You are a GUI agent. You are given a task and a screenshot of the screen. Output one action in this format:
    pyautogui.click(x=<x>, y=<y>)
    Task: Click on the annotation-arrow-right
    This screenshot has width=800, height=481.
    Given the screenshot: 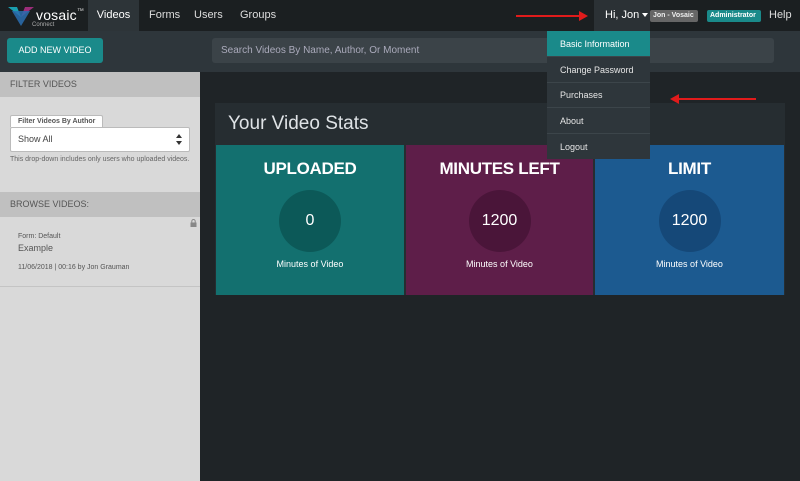 What is the action you would take?
    pyautogui.click(x=552, y=16)
    